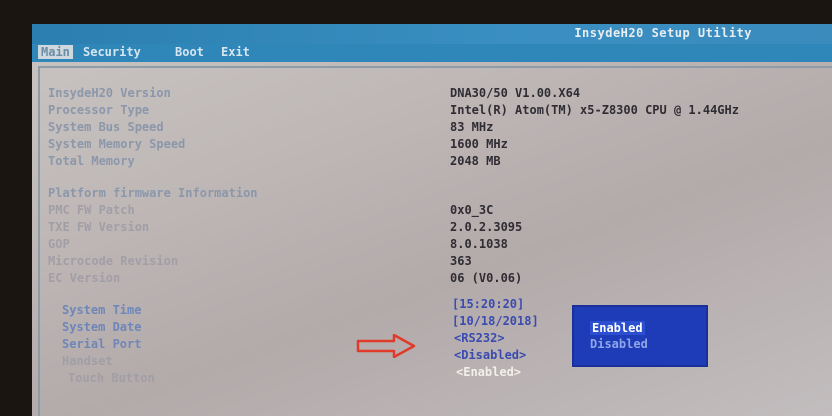  Describe the element at coordinates (235, 52) in the screenshot. I see `tab-exit: Exit` at that location.